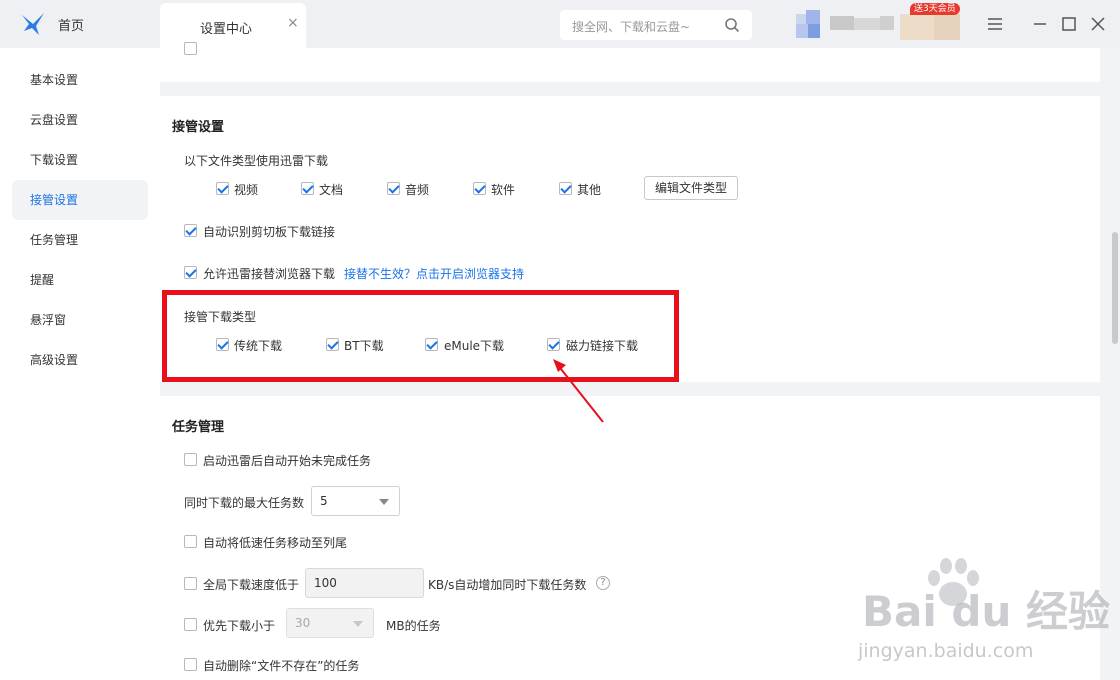 The height and width of the screenshot is (680, 1120). What do you see at coordinates (275, 543) in the screenshot?
I see `move-slow-label: 自动将低速任务移动至列尾` at bounding box center [275, 543].